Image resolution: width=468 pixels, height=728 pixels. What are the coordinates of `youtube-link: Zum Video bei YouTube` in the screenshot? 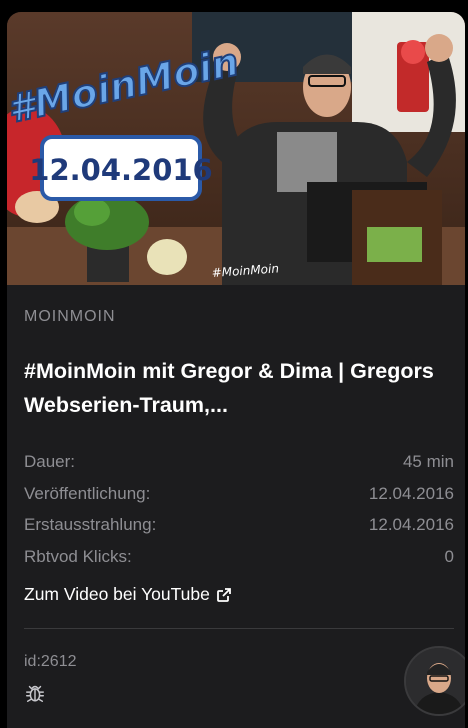 It's located at (128, 594).